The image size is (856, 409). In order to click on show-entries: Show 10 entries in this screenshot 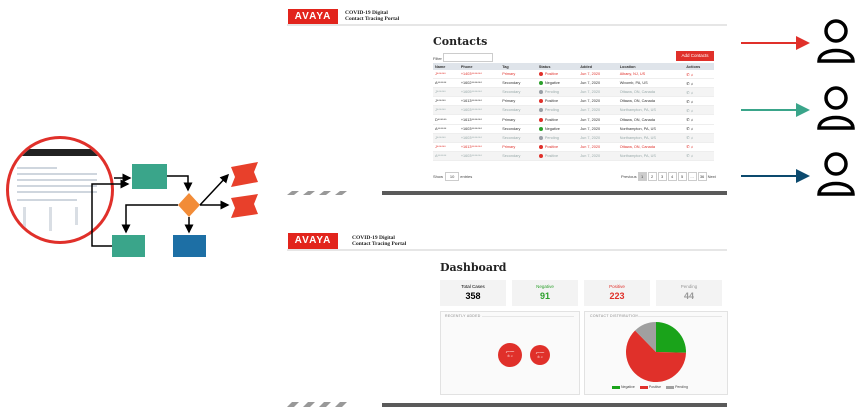, I will do `click(452, 176)`.